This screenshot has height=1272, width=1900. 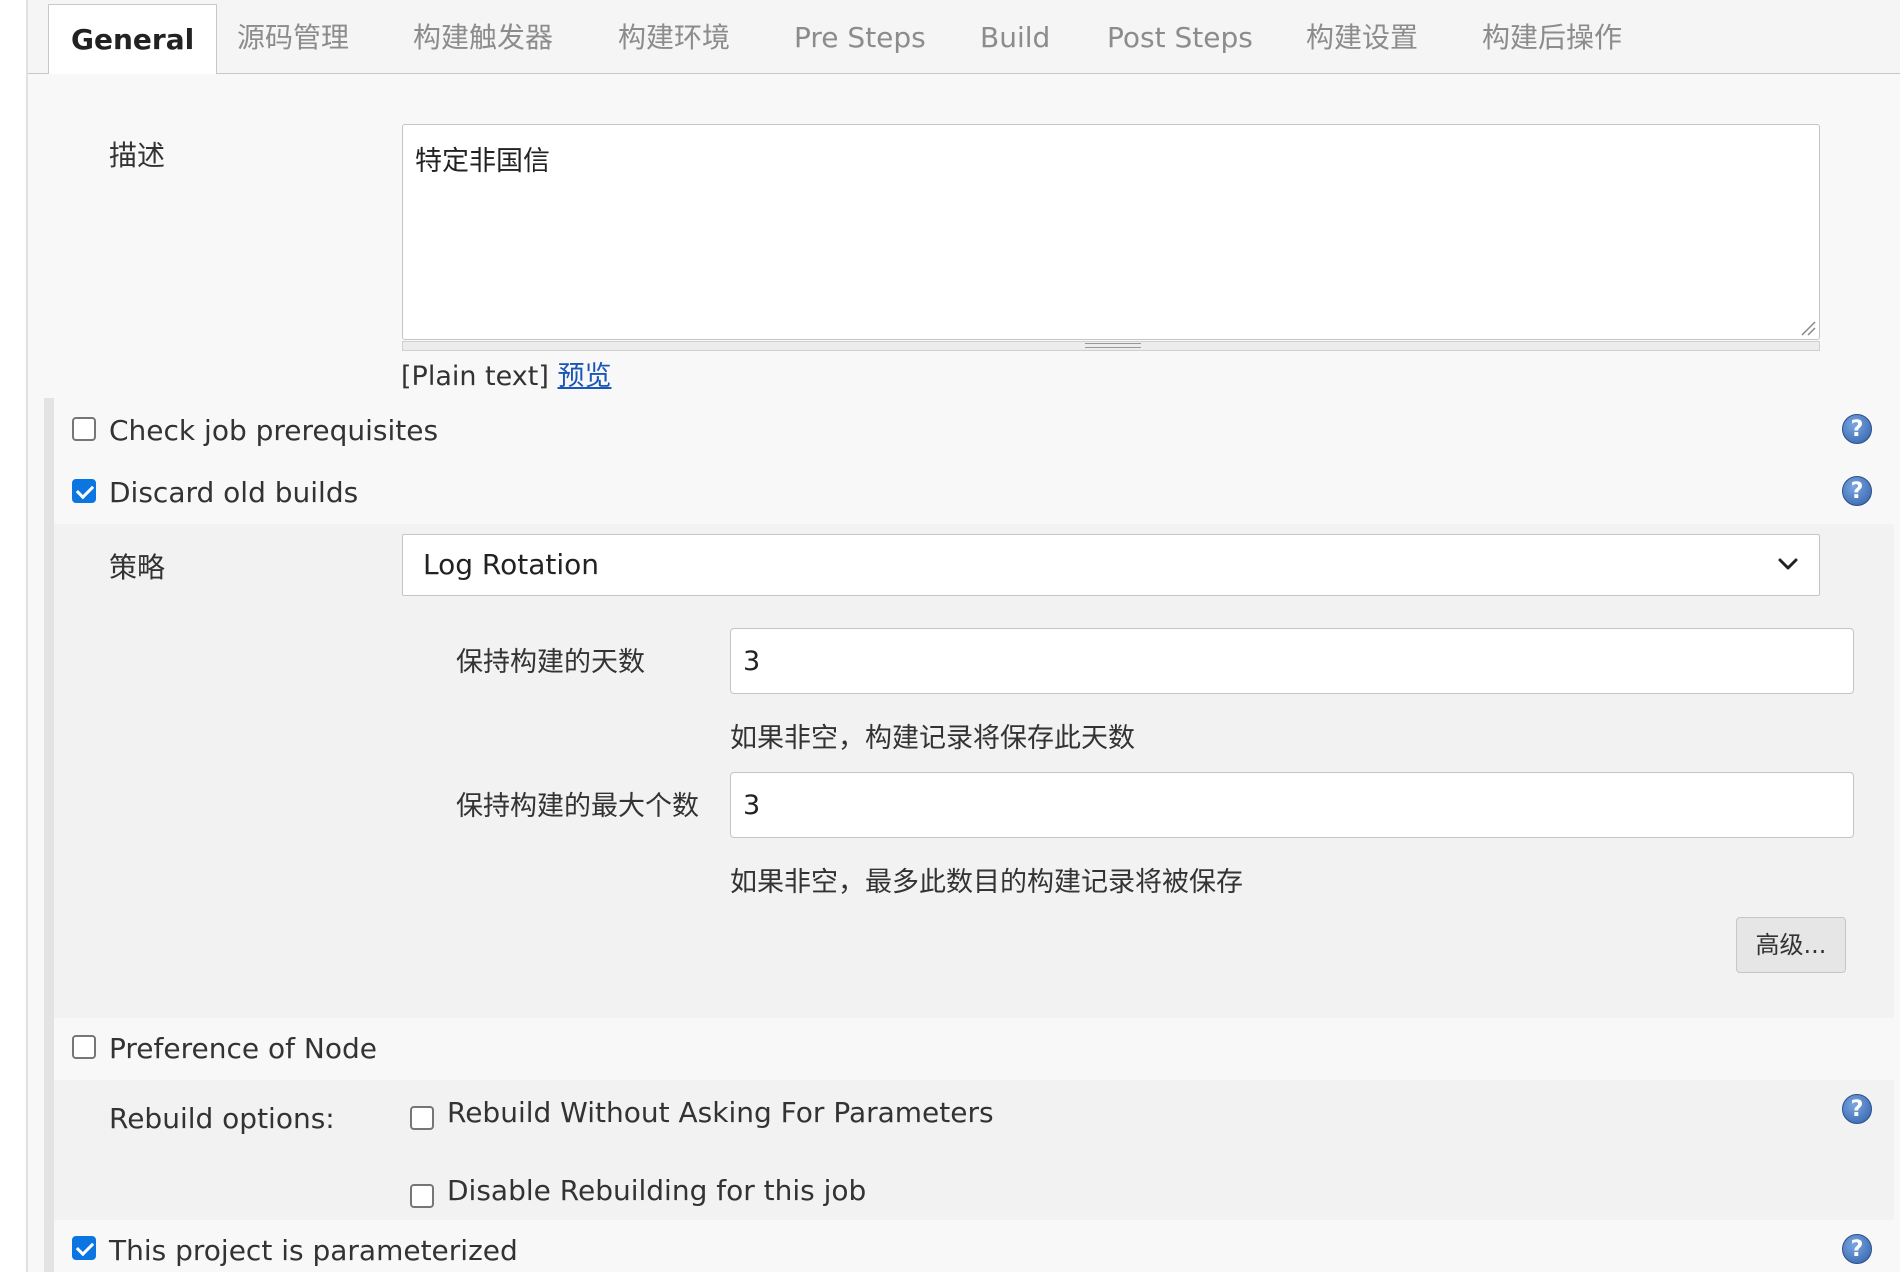 I want to click on description-label: 描述, so click(x=137, y=155).